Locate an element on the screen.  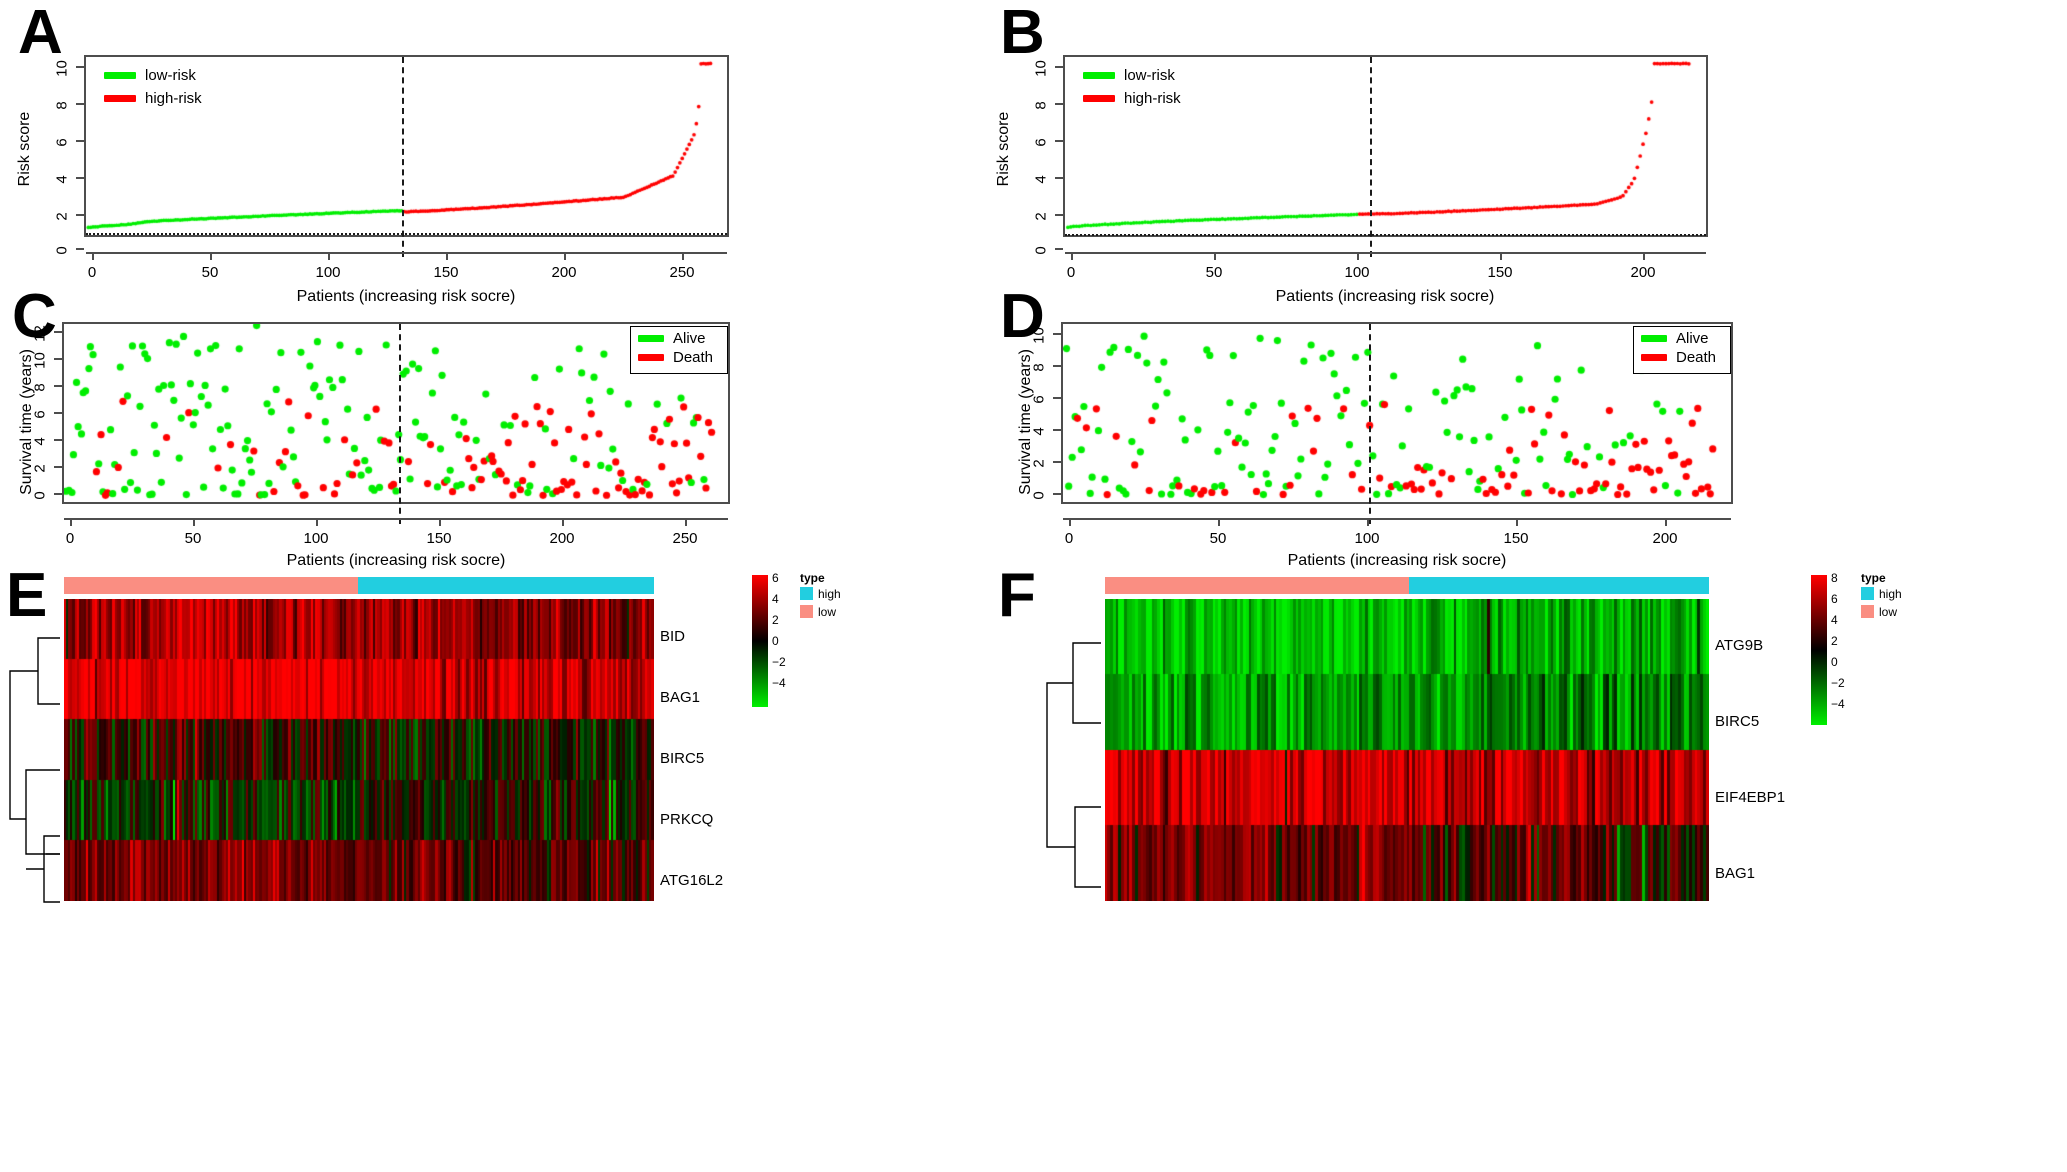
panel-d-legend-label-alive: Alive is located at coordinates (1692, 338).